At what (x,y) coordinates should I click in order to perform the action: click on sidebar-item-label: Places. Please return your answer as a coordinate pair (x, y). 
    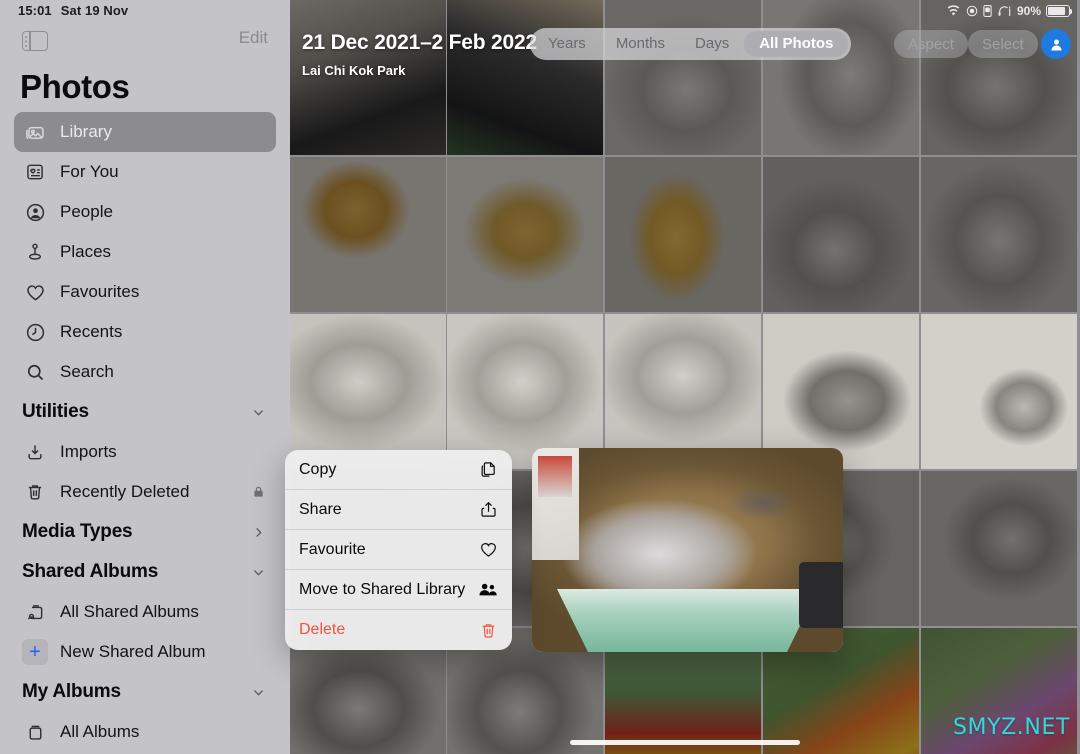
    Looking at the image, I should click on (86, 251).